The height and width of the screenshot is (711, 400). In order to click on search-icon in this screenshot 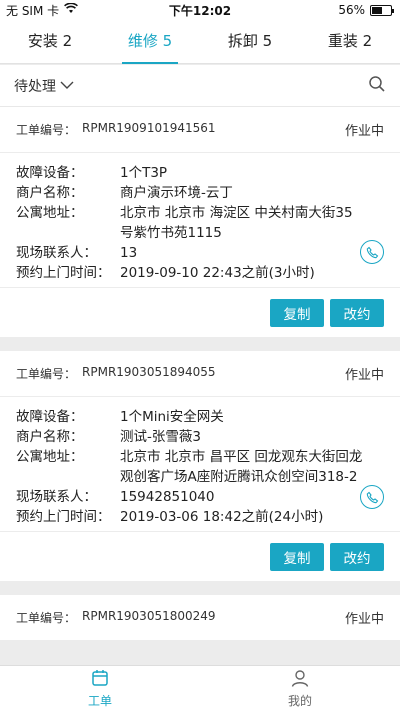, I will do `click(377, 86)`.